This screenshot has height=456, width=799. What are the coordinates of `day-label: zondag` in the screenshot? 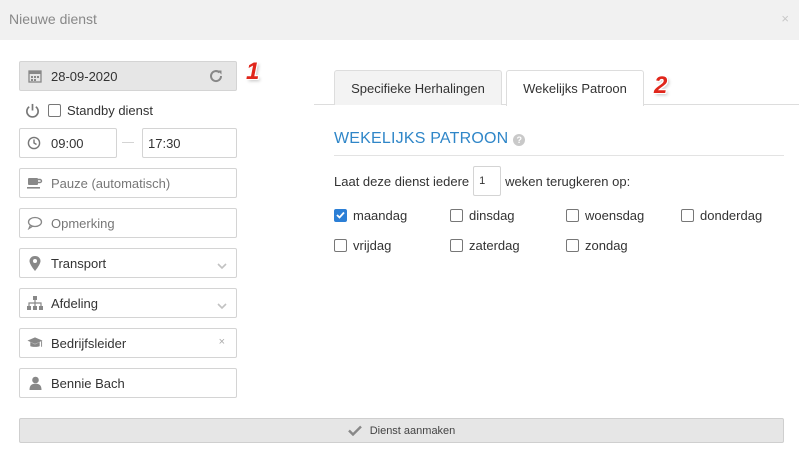 It's located at (606, 245).